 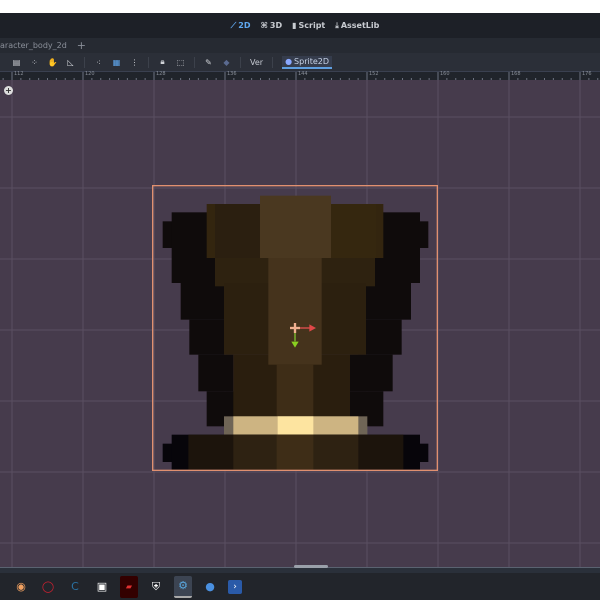 I want to click on 3d-workspace-button: ⌘ 3D, so click(x=271, y=25).